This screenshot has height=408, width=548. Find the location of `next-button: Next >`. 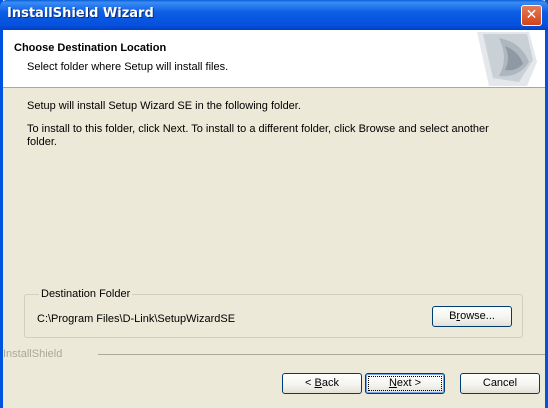

next-button: Next > is located at coordinates (405, 383).